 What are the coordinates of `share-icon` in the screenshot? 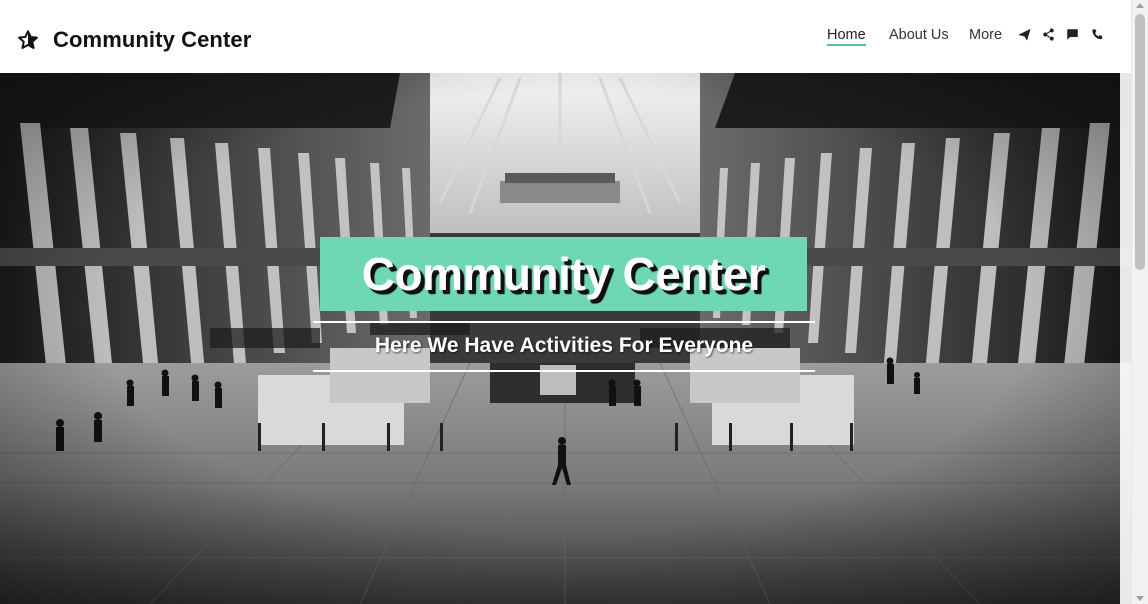 It's located at (1048, 34).